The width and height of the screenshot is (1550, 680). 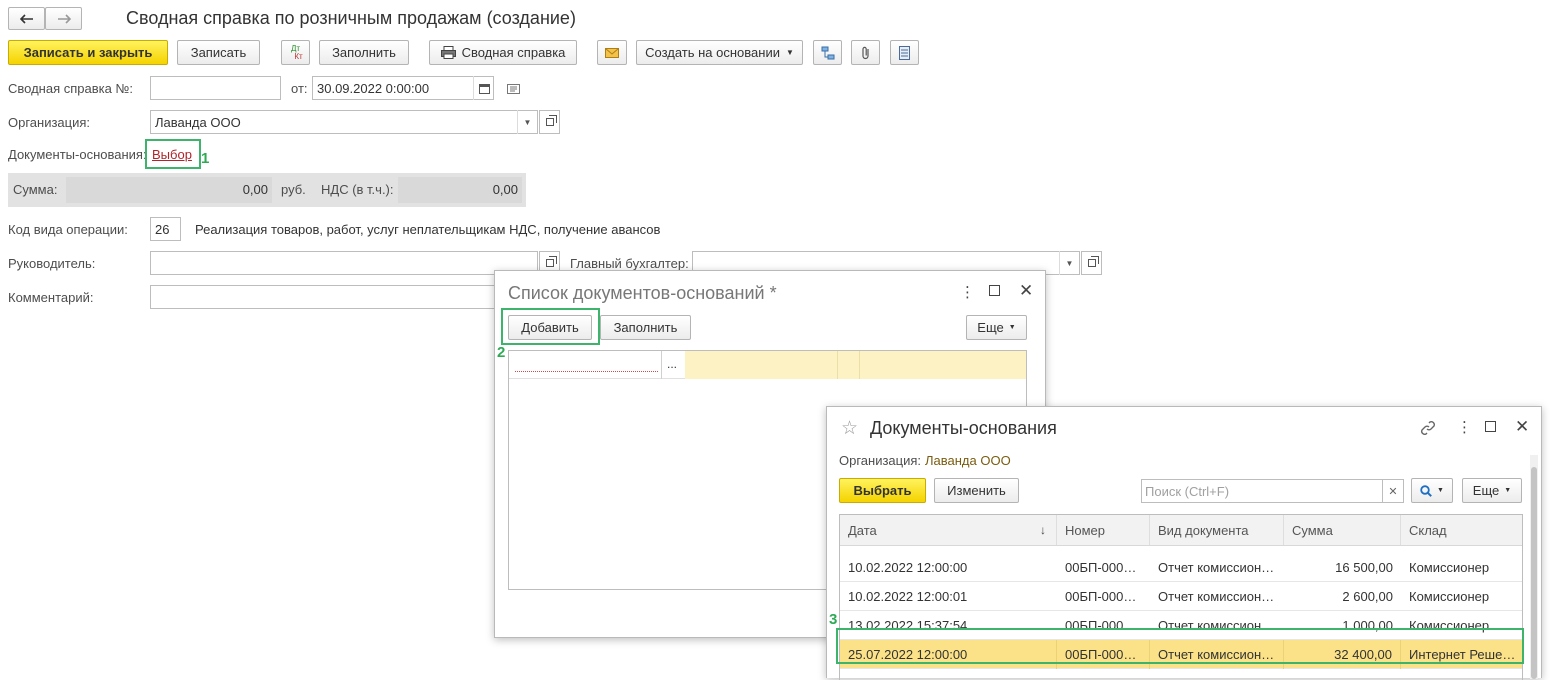 I want to click on org-dropdown: ▼, so click(x=527, y=122).